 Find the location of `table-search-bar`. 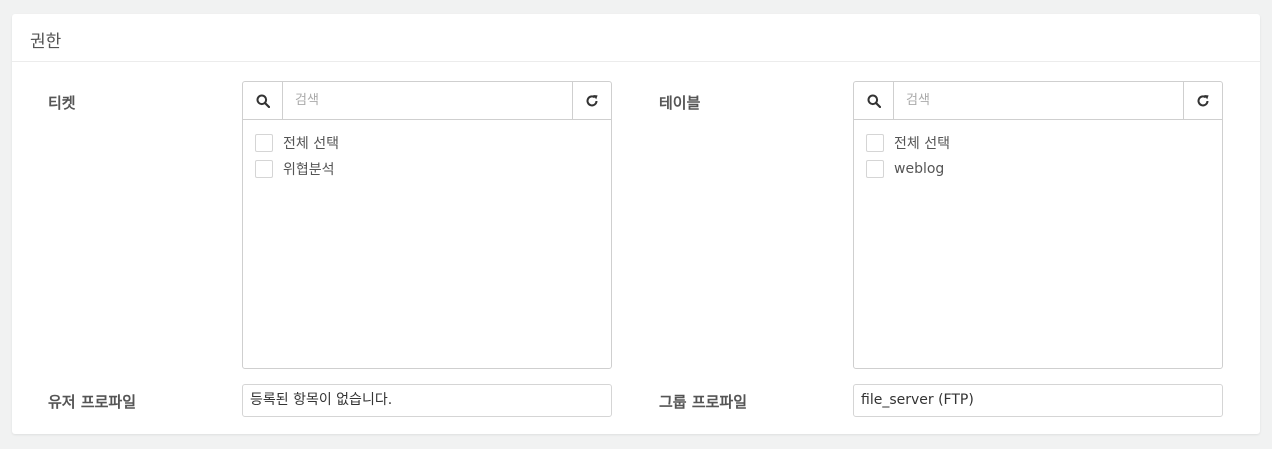

table-search-bar is located at coordinates (1038, 101).